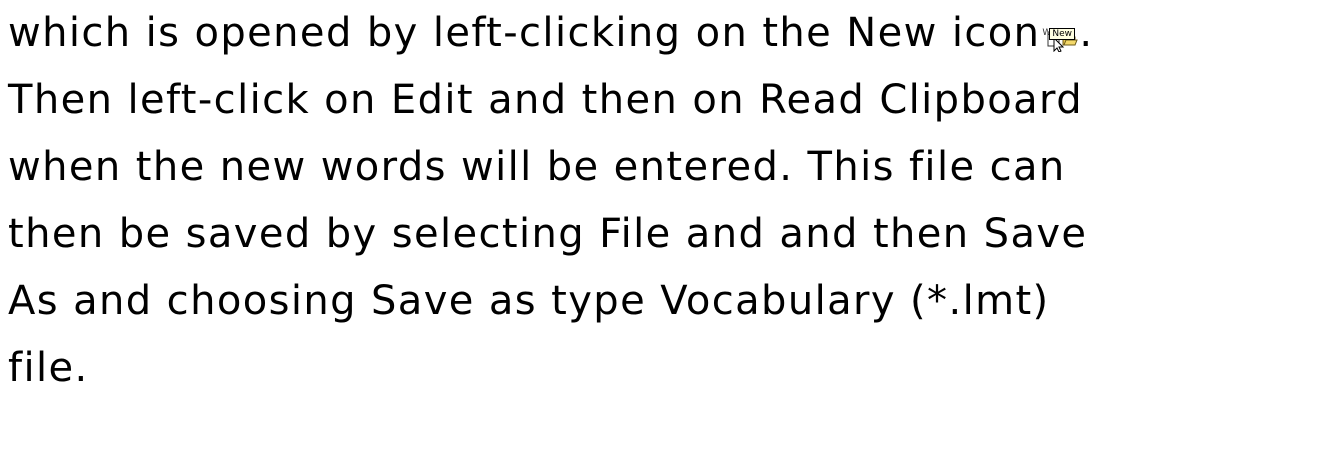 This screenshot has height=474, width=1324. I want to click on paragraph-line-6: file., so click(48, 368).